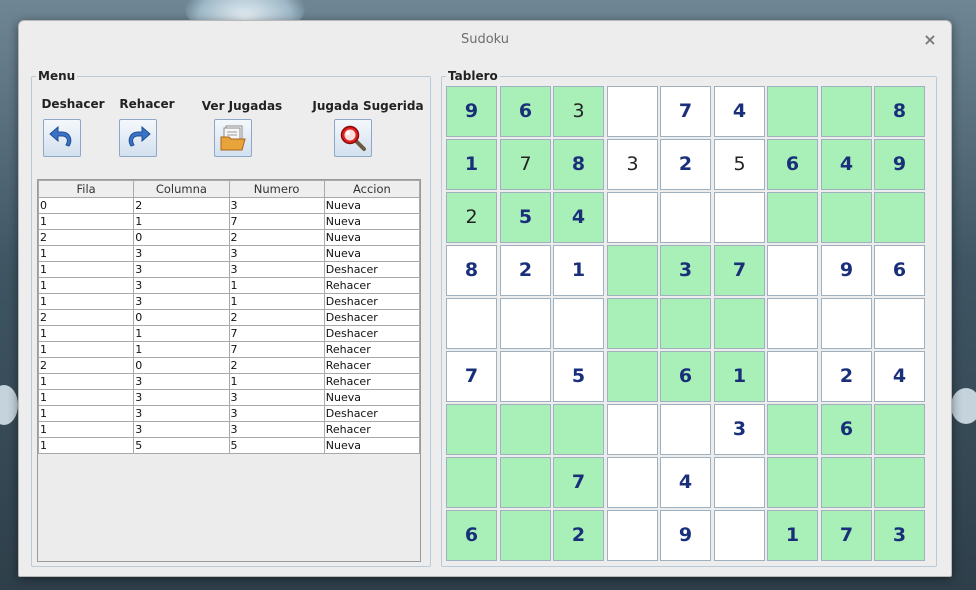 The width and height of the screenshot is (976, 590). What do you see at coordinates (229, 205) in the screenshot?
I see `table-row: 0 2 3 Nueva` at bounding box center [229, 205].